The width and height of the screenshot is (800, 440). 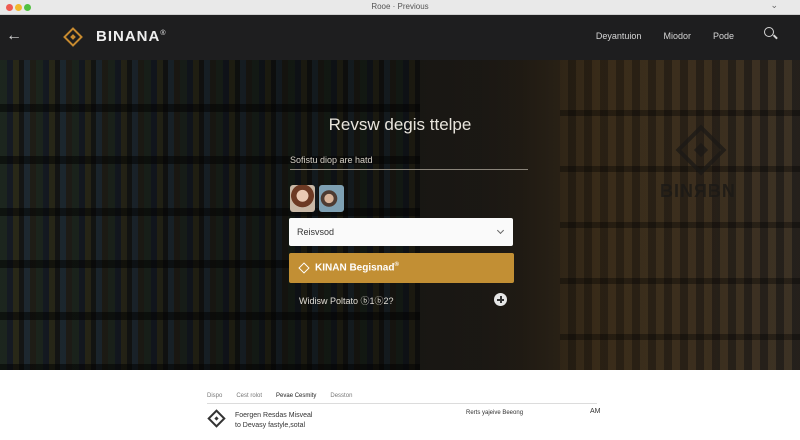 I want to click on footer-tab-3: Pevae Cesmity, so click(x=296, y=396).